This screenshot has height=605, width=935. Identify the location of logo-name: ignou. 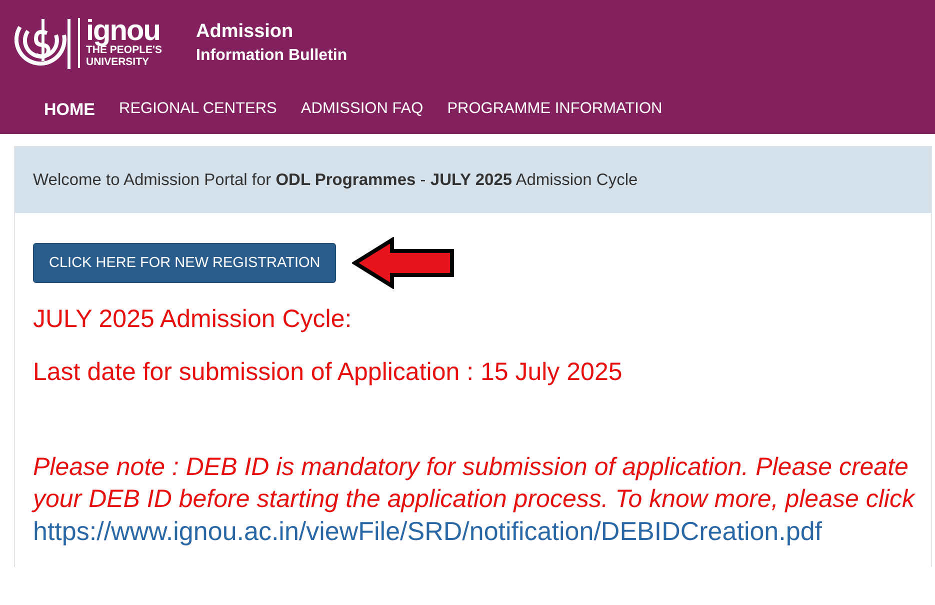
(123, 31).